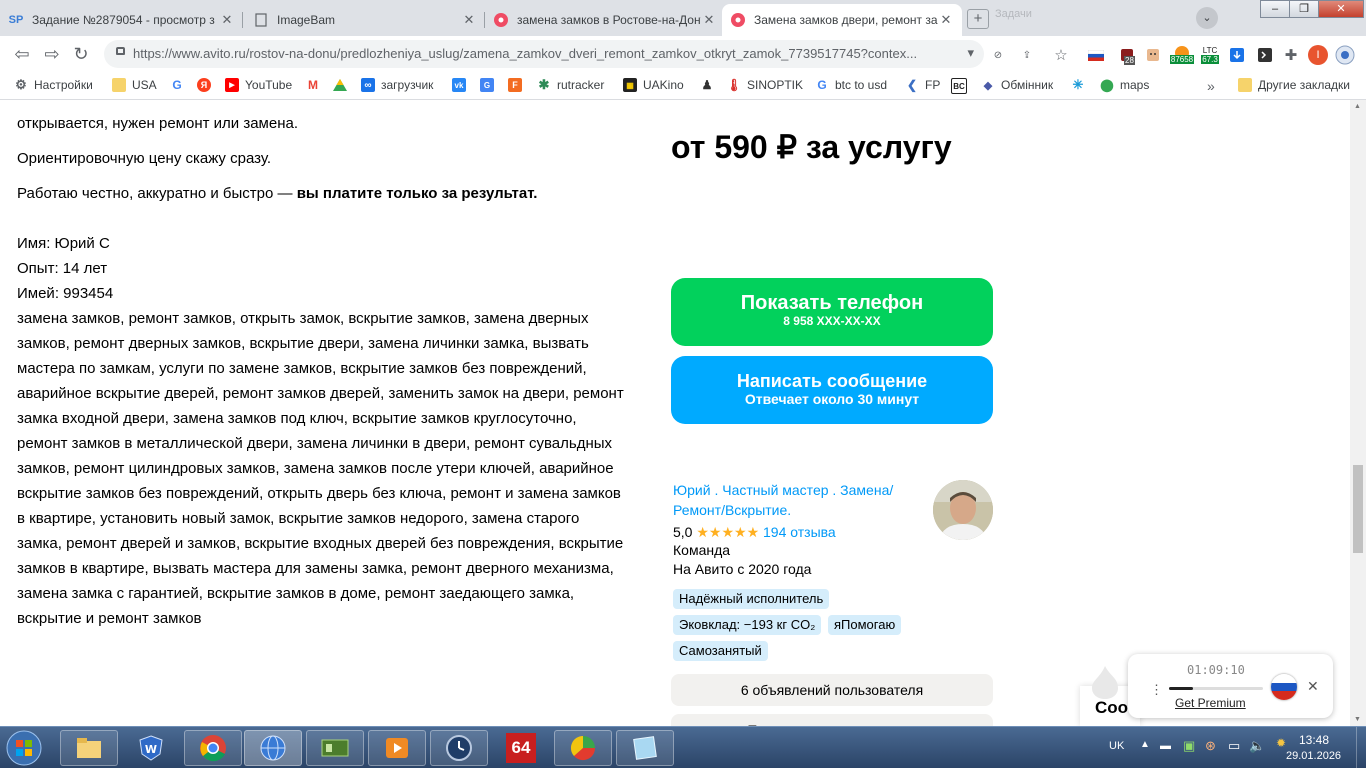  Describe the element at coordinates (207, 85) in the screenshot. I see `bookmark-yandex: Я` at that location.